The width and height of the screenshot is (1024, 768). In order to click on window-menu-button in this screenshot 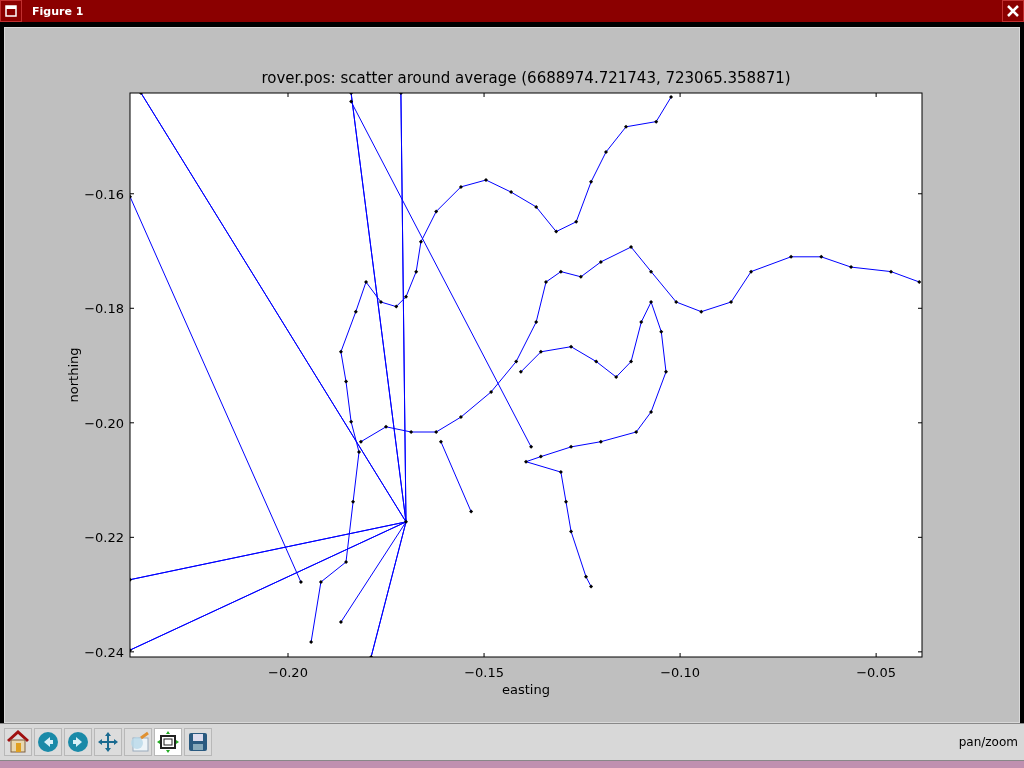, I will do `click(11, 11)`.